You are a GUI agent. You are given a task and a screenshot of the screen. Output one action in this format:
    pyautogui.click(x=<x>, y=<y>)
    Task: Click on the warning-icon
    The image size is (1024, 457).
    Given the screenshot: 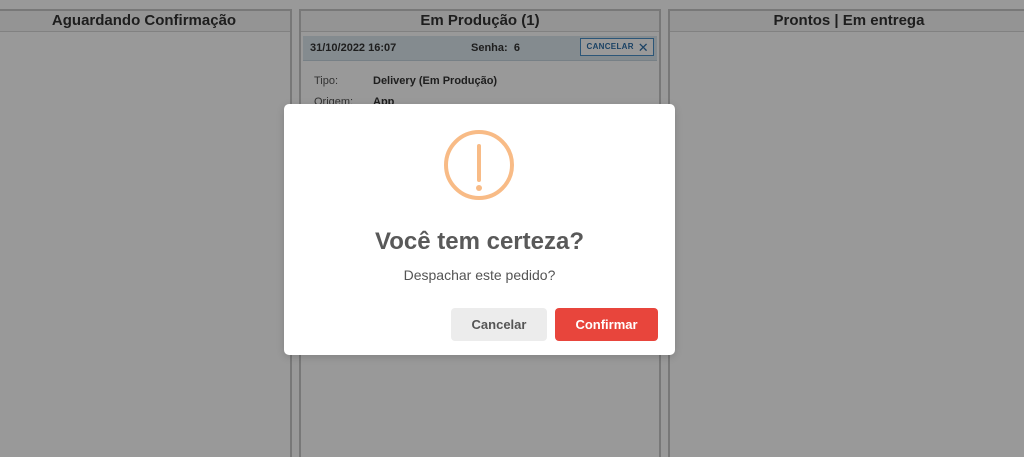 What is the action you would take?
    pyautogui.click(x=479, y=165)
    